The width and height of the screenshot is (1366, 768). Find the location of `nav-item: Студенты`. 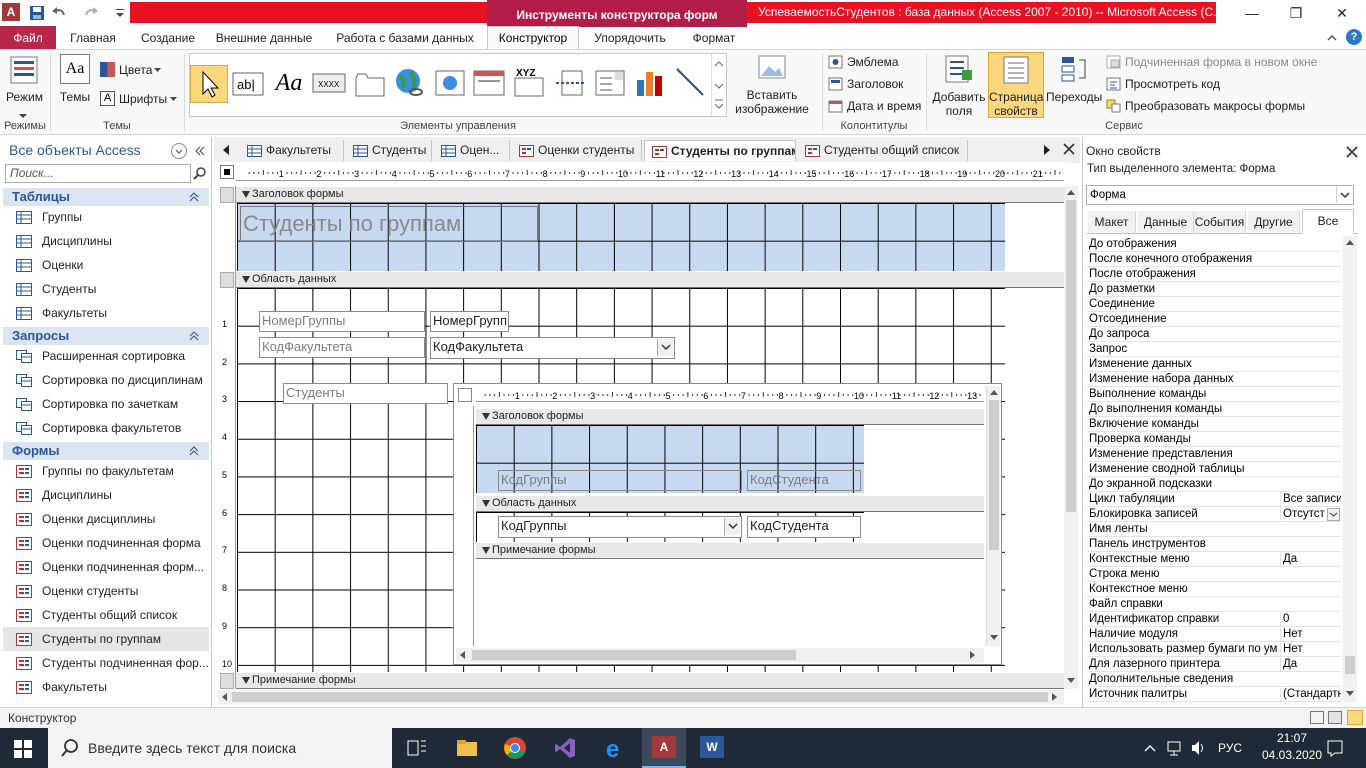

nav-item: Студенты is located at coordinates (106, 289).